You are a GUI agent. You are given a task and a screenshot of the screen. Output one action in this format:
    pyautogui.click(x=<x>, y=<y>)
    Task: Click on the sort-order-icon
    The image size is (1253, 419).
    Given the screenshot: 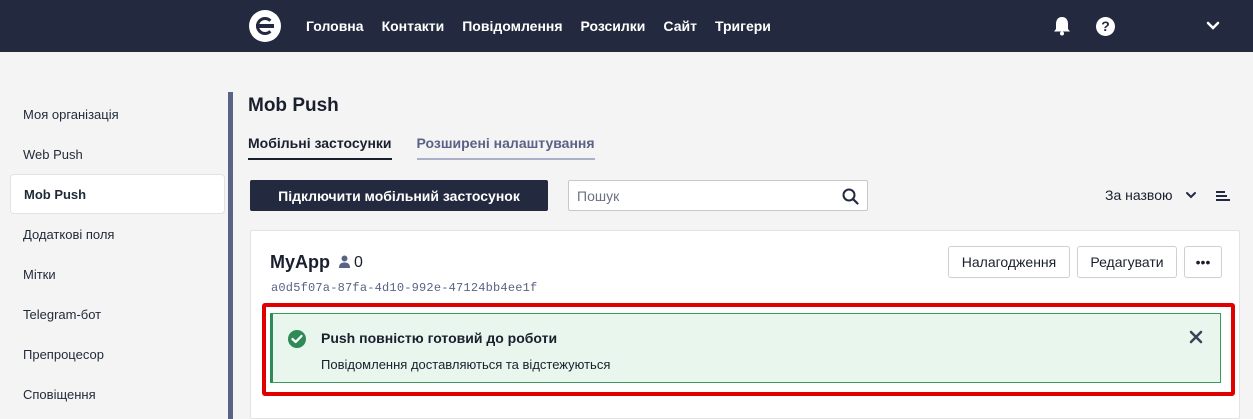 What is the action you would take?
    pyautogui.click(x=1223, y=196)
    